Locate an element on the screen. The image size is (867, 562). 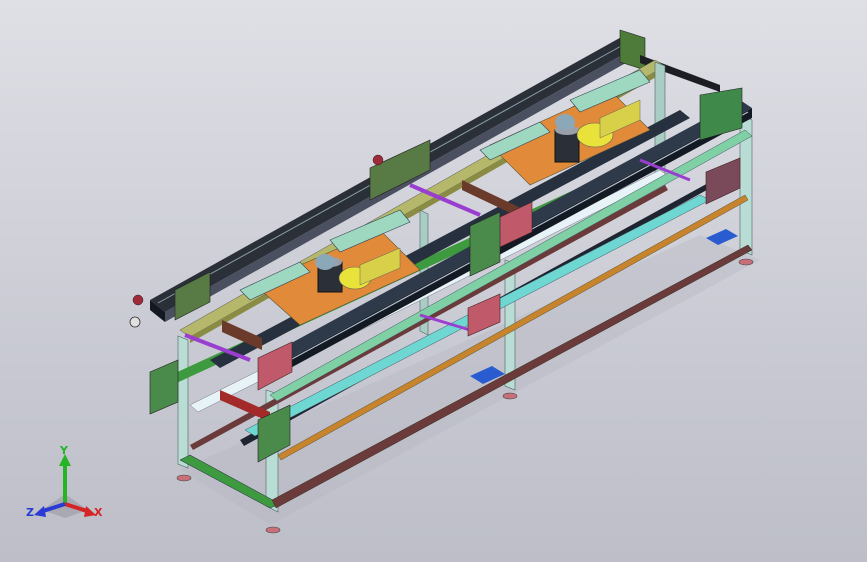
coordinate-triad: Y X Z is located at coordinates (65, 486).